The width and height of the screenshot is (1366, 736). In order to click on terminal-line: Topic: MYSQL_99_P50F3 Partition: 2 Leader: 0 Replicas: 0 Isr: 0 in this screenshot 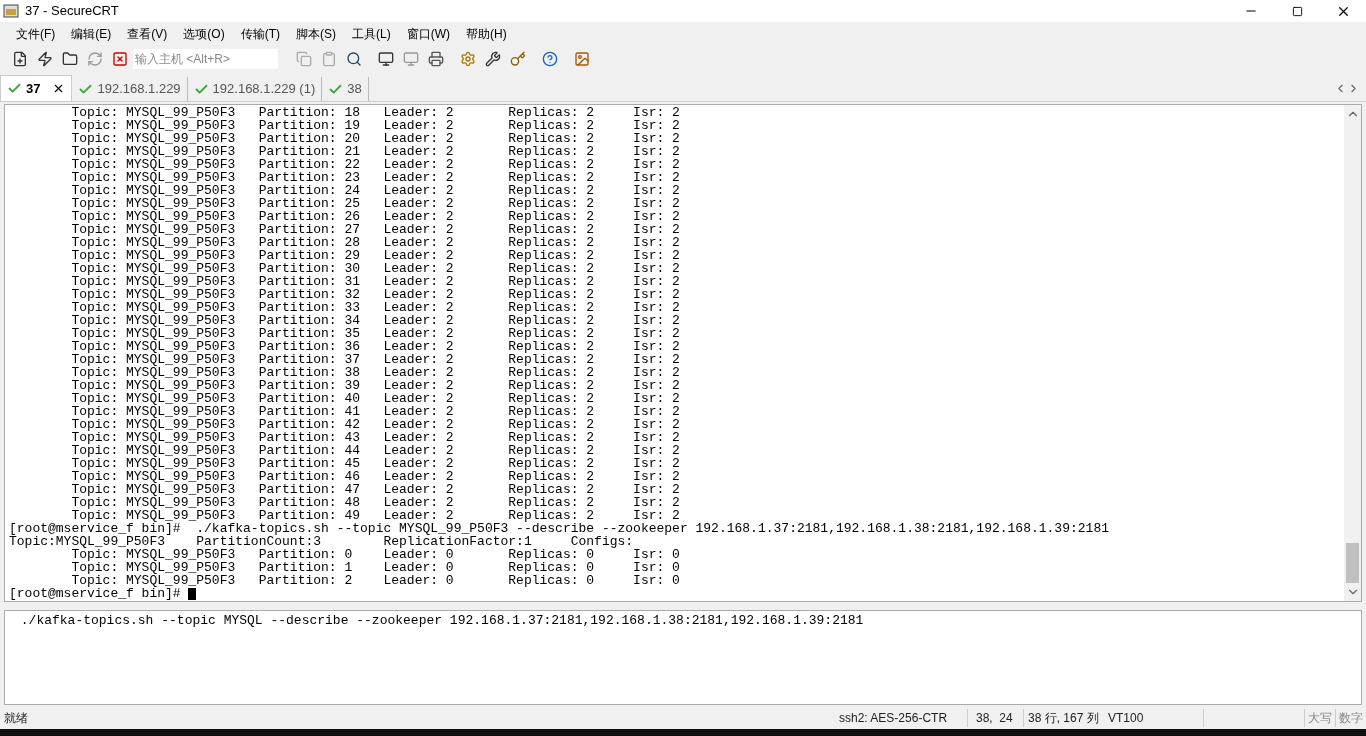, I will do `click(375, 580)`.